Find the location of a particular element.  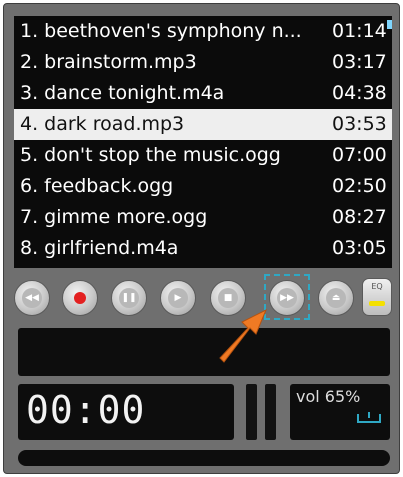

track-title: 3. dance tonight.m4a is located at coordinates (122, 93).